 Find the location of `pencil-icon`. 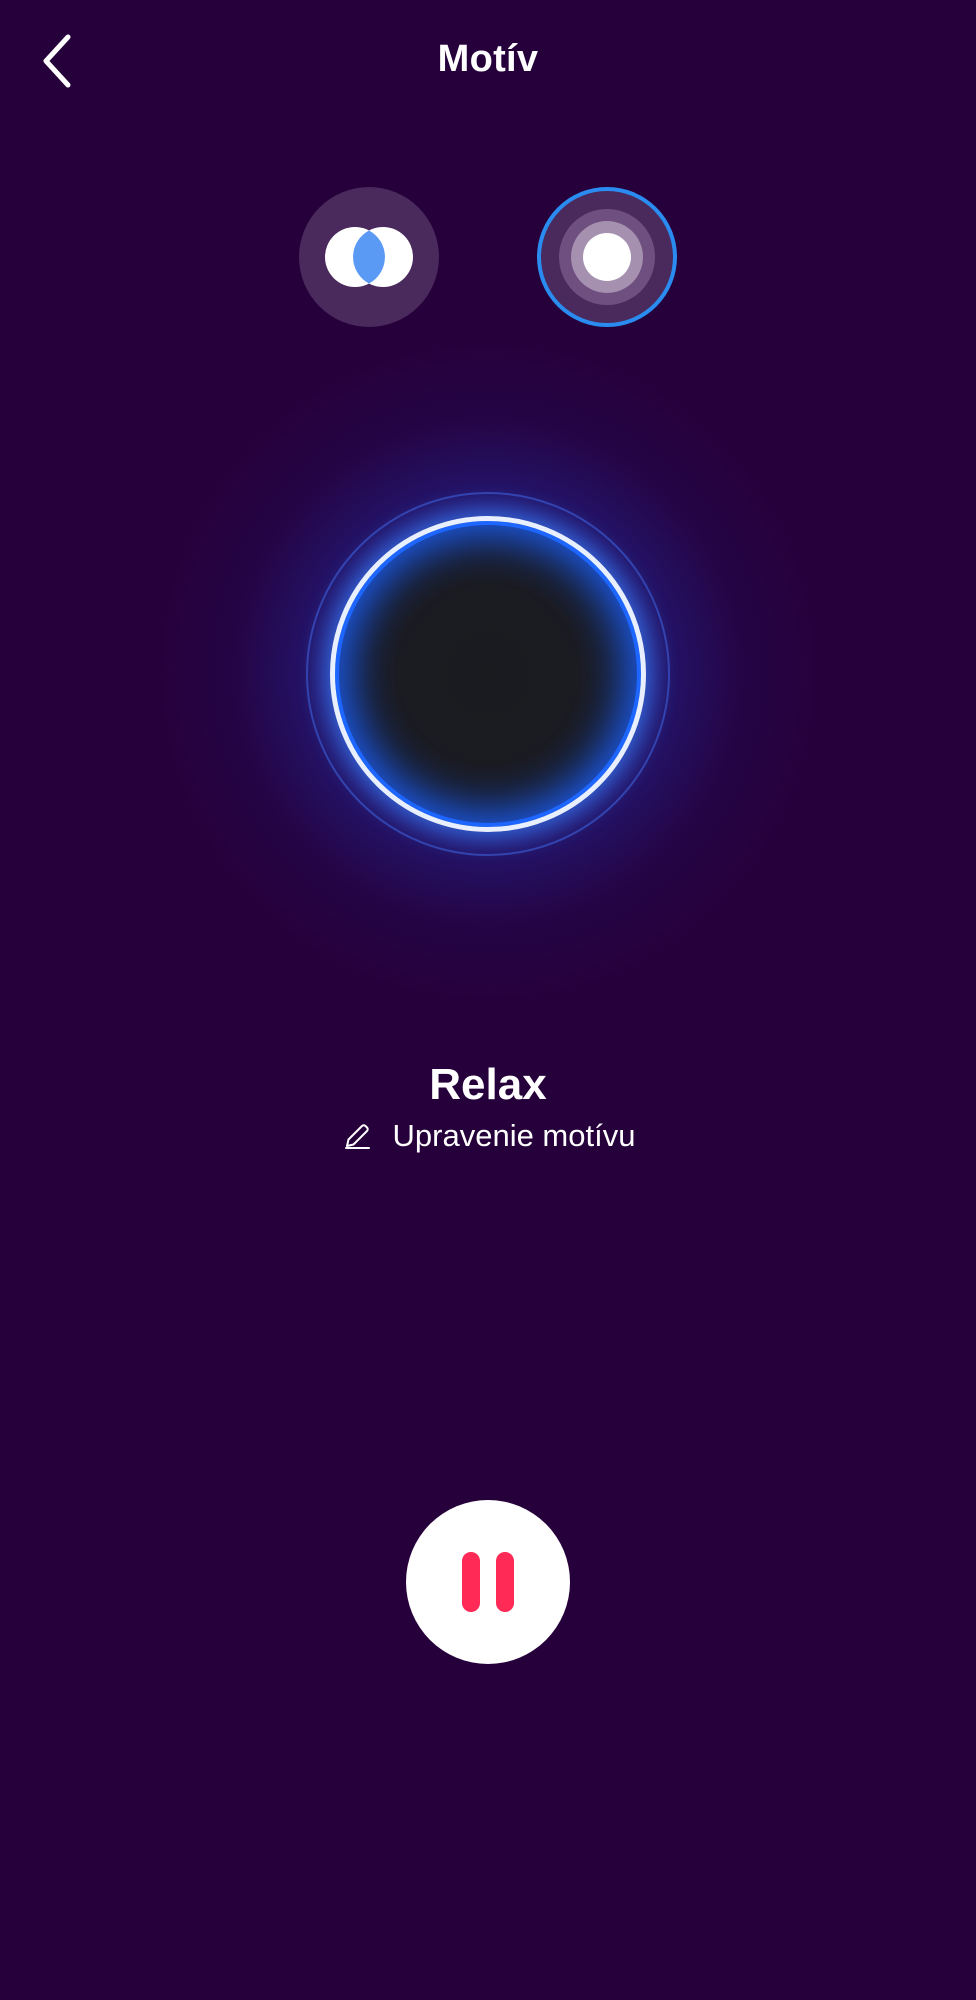

pencil-icon is located at coordinates (357, 1136).